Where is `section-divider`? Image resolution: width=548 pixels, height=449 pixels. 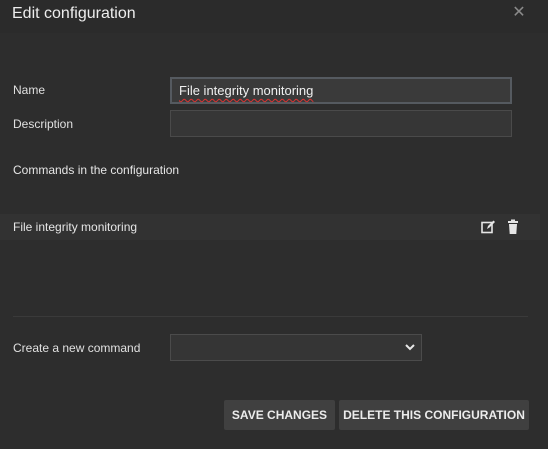
section-divider is located at coordinates (270, 316).